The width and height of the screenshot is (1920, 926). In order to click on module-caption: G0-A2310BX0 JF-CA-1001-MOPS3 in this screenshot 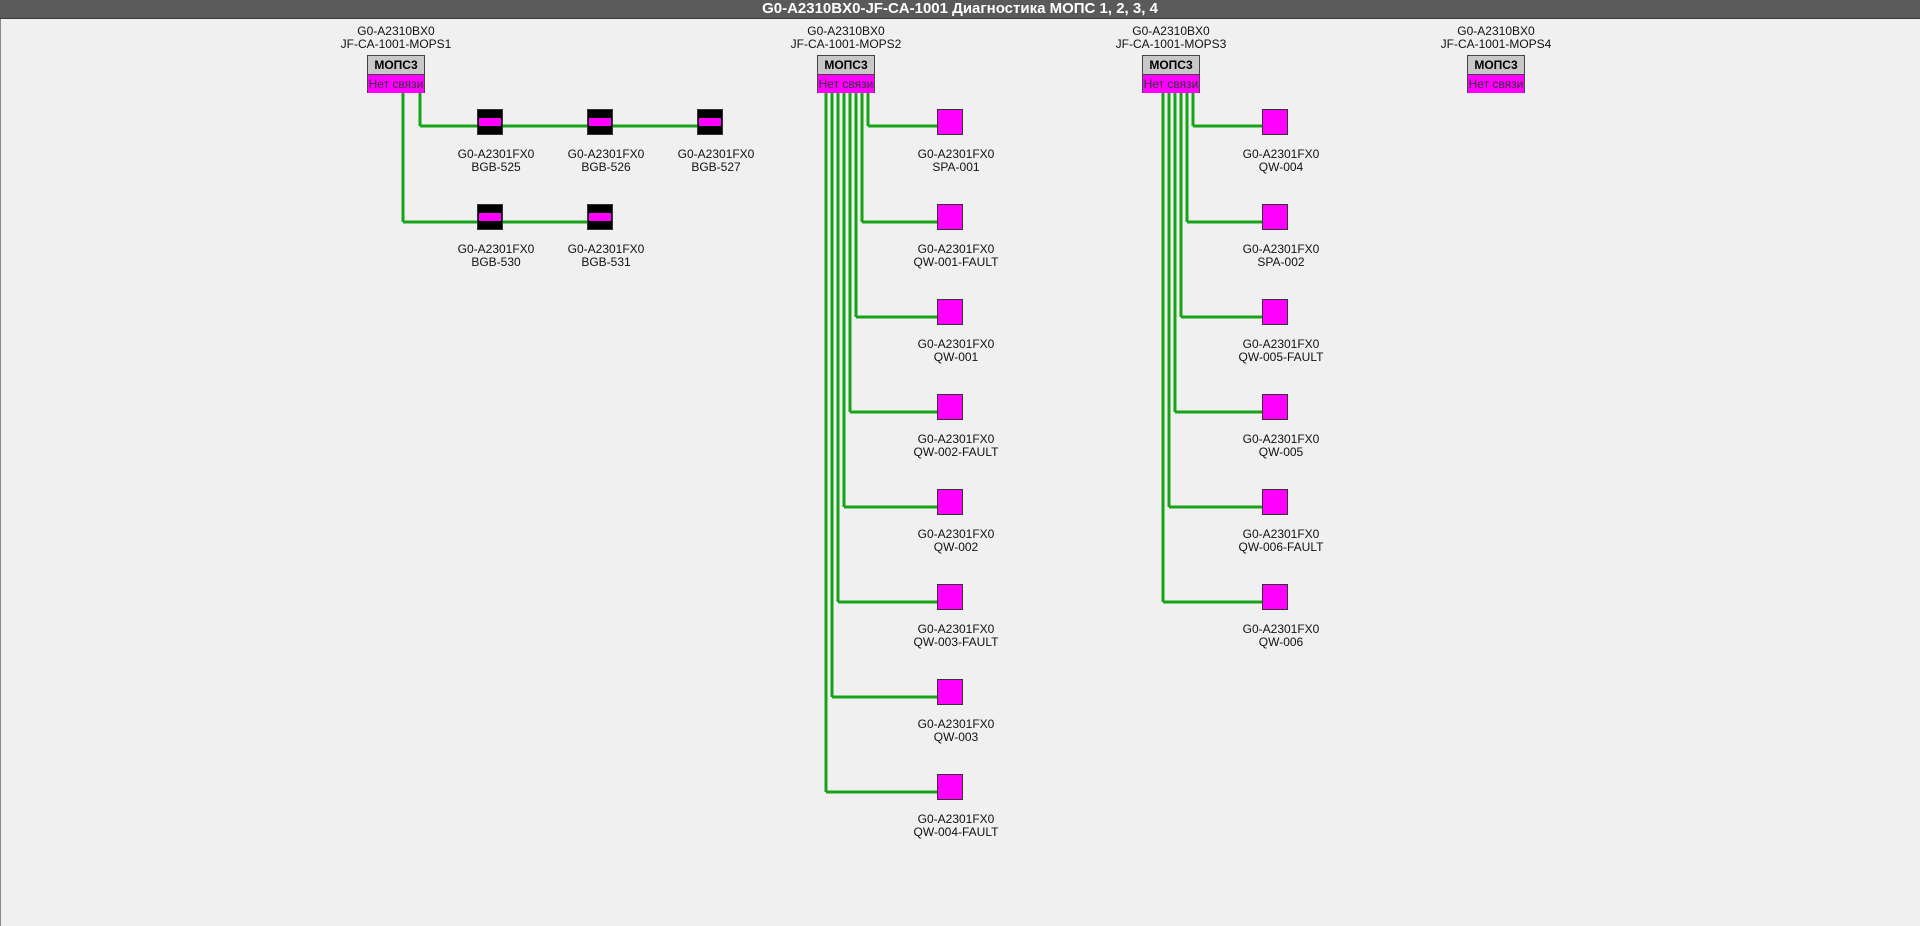, I will do `click(1171, 38)`.